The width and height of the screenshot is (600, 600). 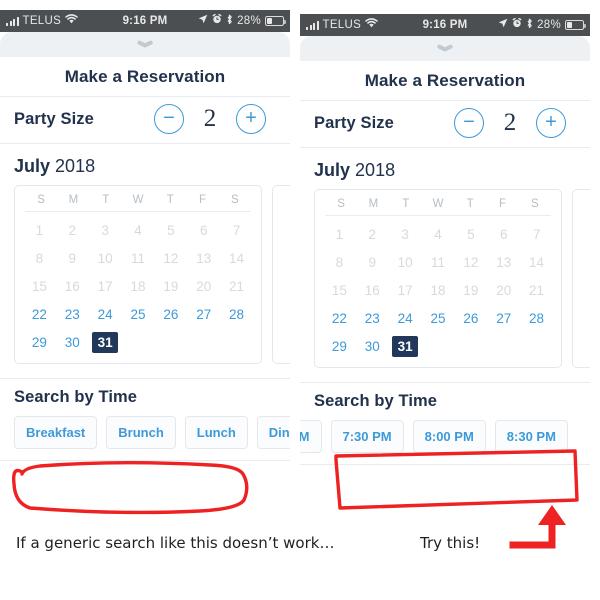 I want to click on time-chip: 8:30 PM, so click(x=531, y=436).